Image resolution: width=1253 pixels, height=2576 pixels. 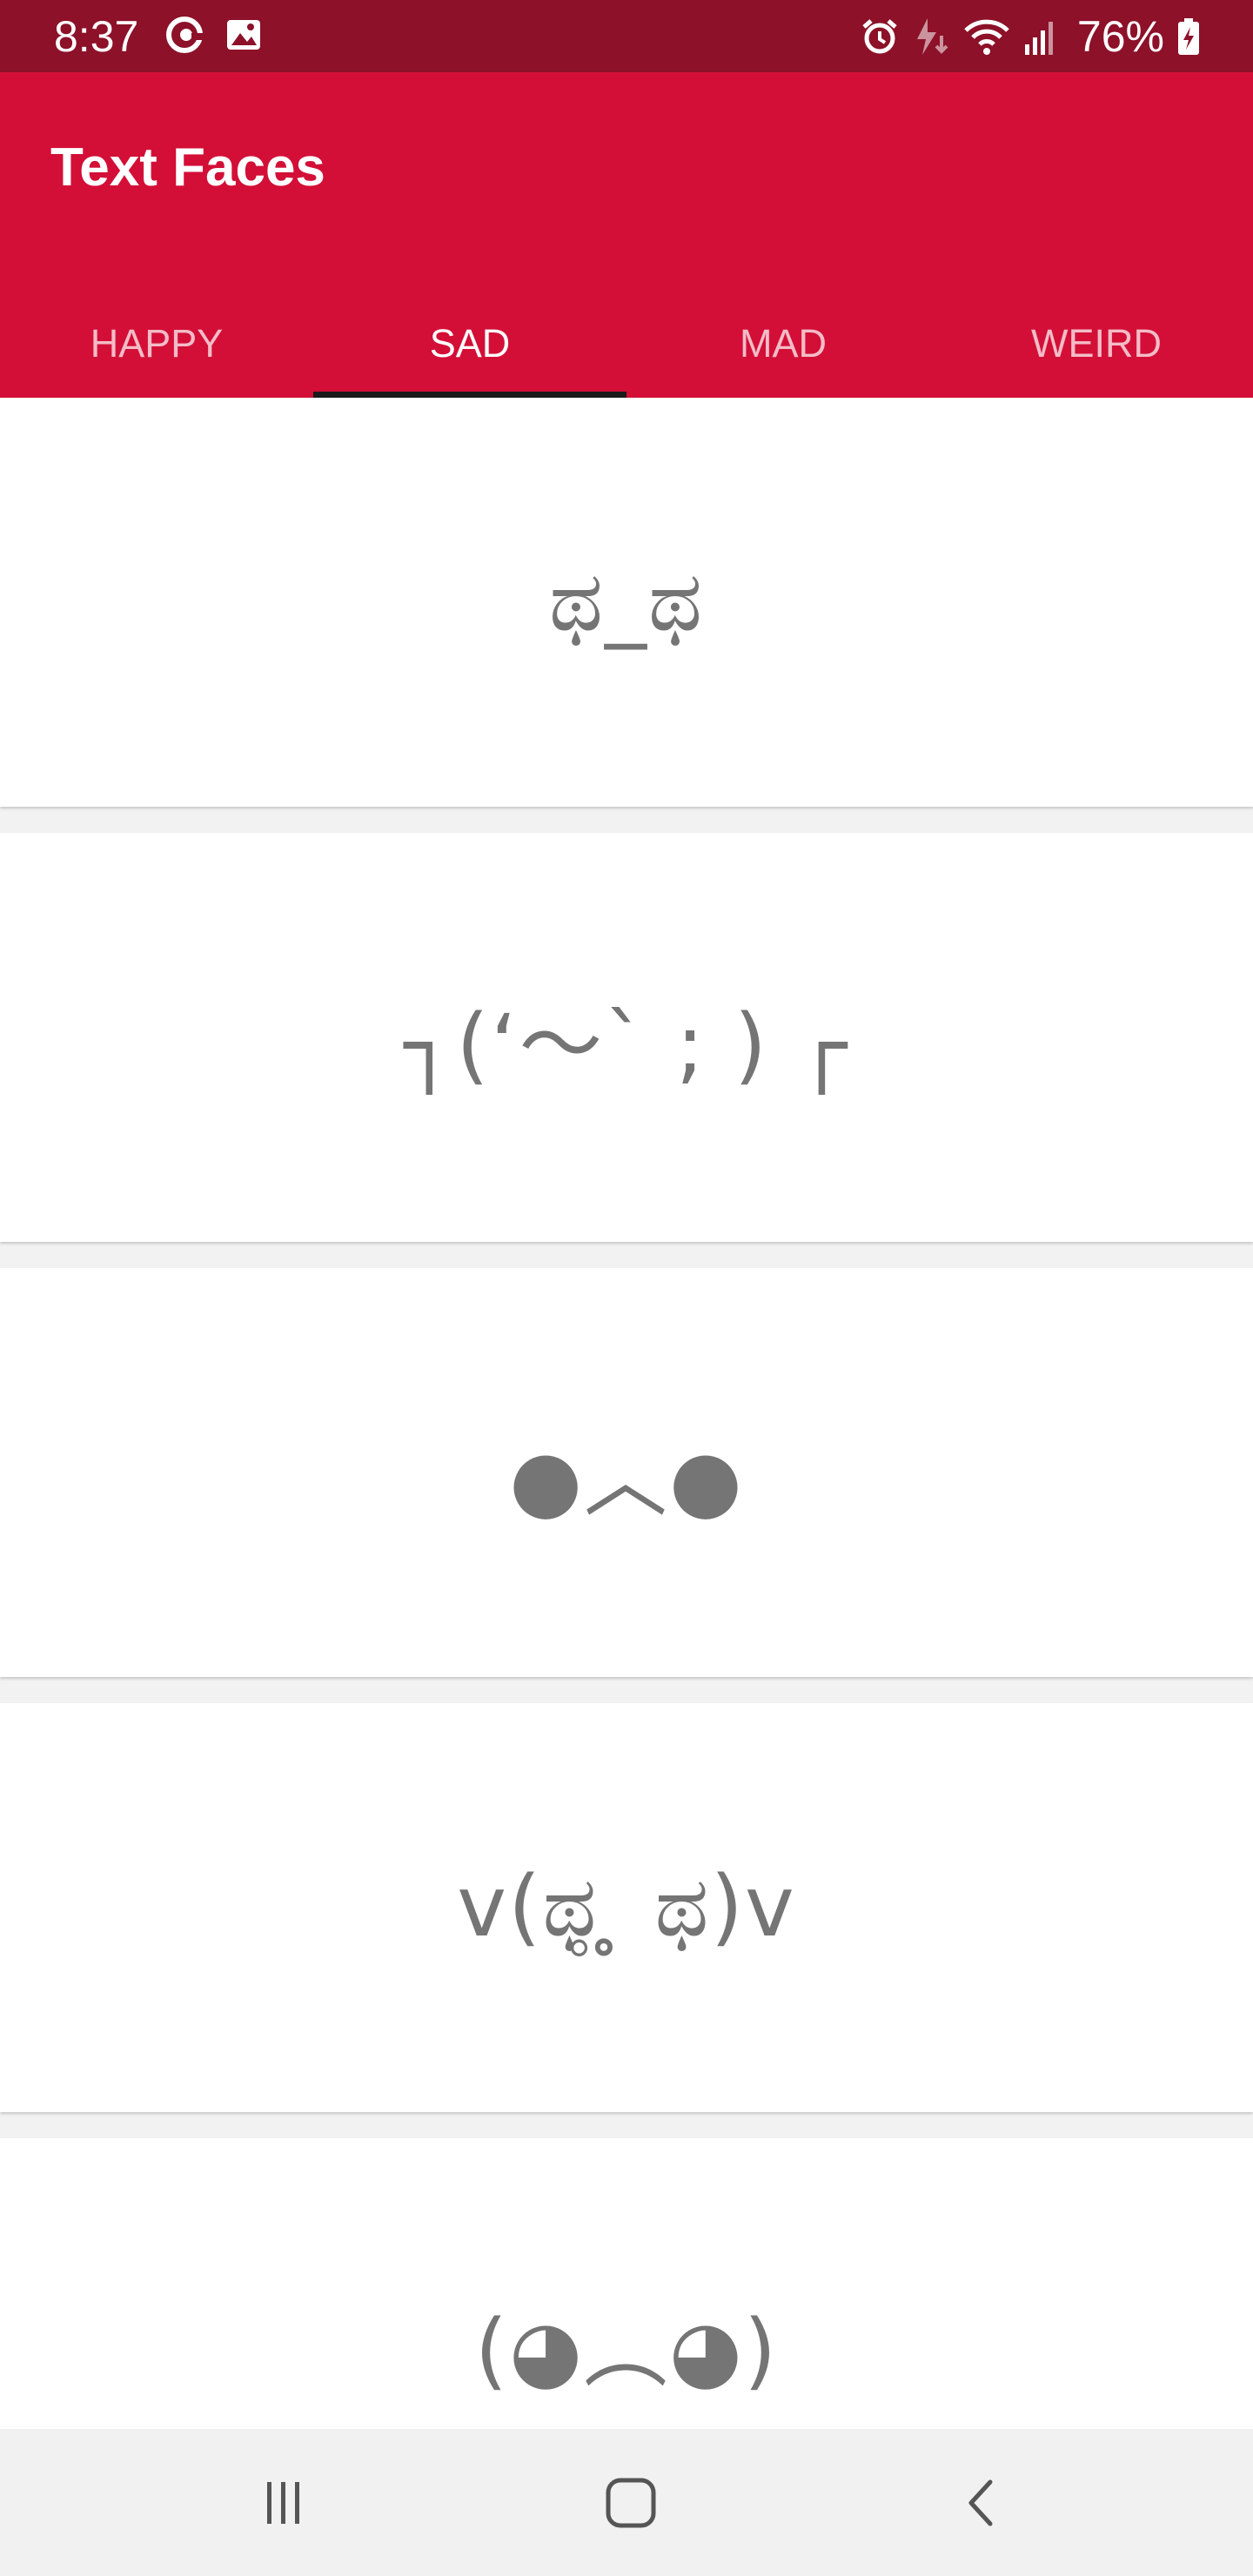 I want to click on face-text: (◕︵◕), so click(x=626, y=2350).